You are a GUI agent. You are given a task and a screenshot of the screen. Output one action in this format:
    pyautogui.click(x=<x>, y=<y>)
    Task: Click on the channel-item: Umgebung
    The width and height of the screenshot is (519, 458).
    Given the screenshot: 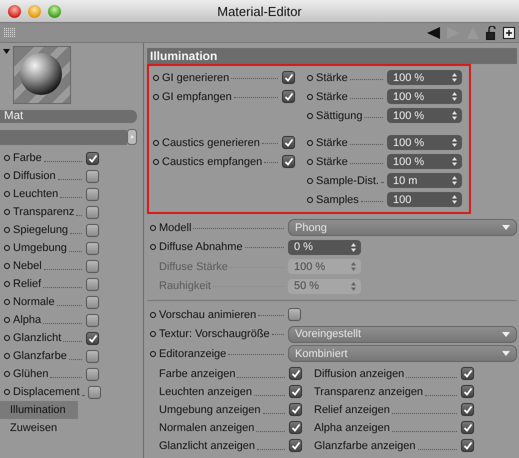 What is the action you would take?
    pyautogui.click(x=71, y=248)
    